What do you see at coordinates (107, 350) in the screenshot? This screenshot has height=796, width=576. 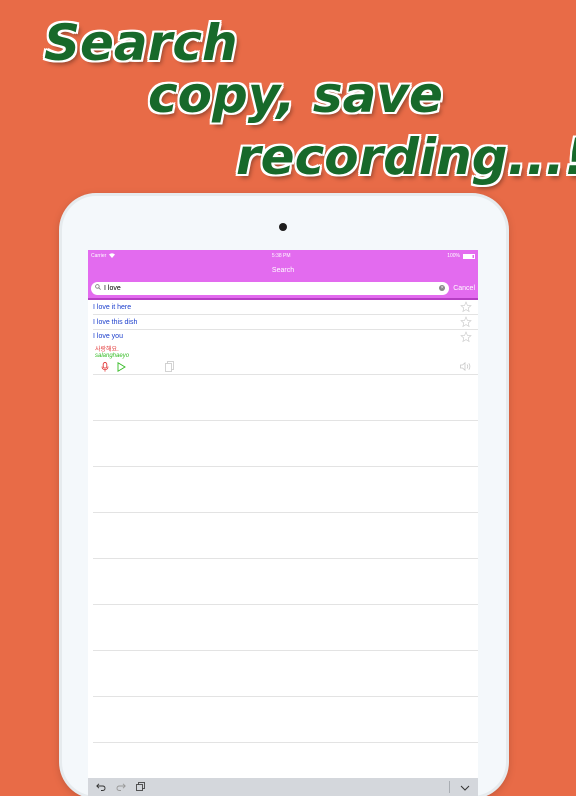 I see `korean-translation: 사랑해요.` at bounding box center [107, 350].